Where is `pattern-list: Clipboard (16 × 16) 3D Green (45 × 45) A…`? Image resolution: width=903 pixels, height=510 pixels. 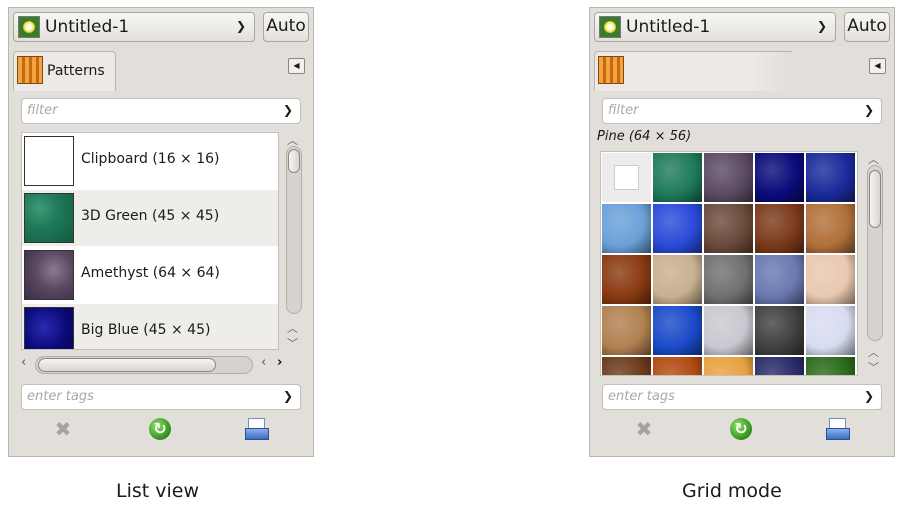
pattern-list: Clipboard (16 × 16) 3D Green (45 × 45) A… is located at coordinates (150, 241).